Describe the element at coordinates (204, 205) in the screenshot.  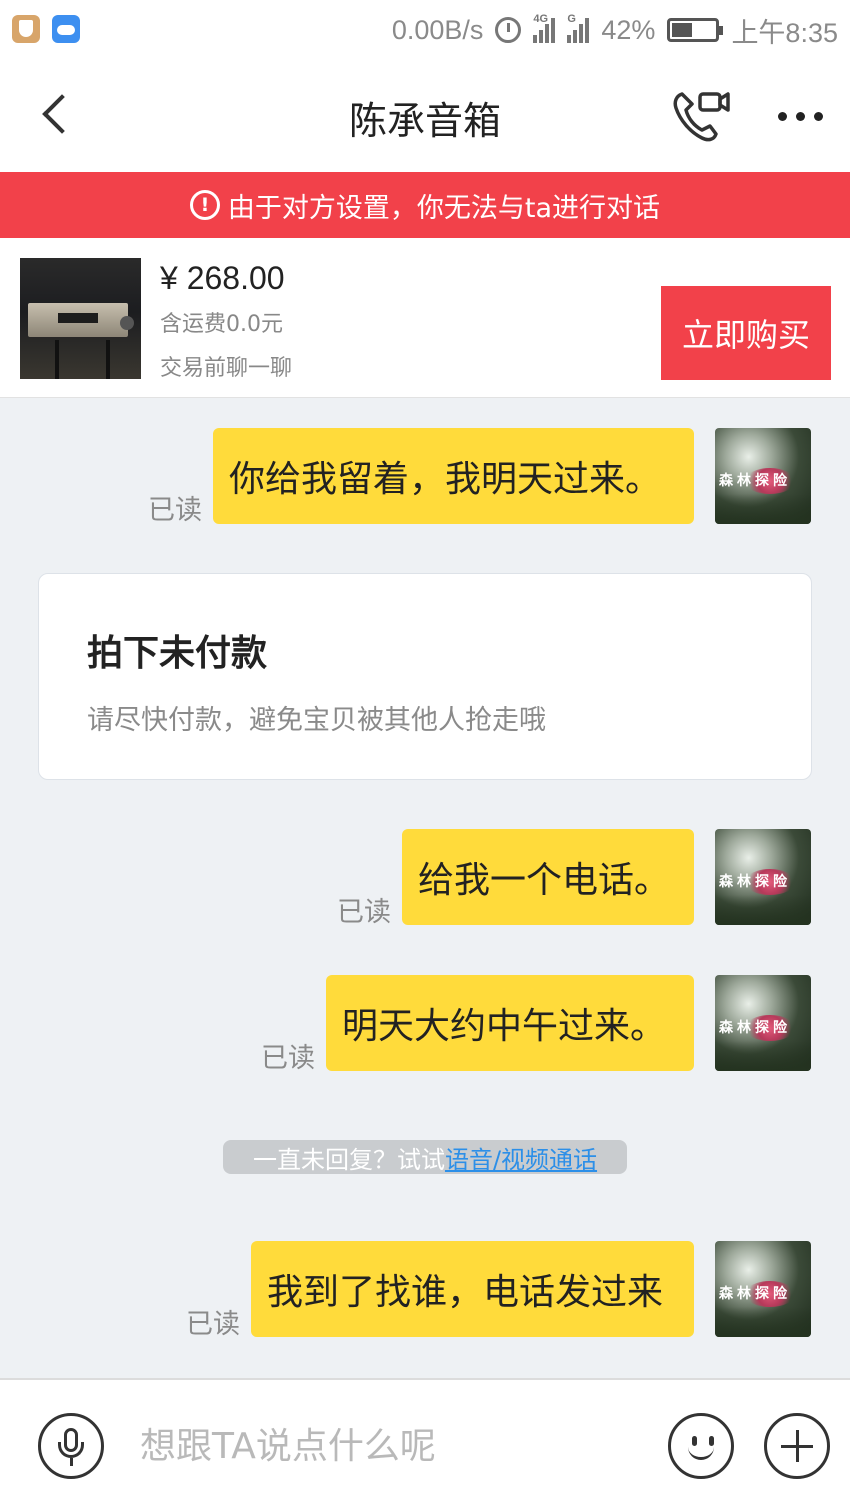
I see `warning-icon: !` at that location.